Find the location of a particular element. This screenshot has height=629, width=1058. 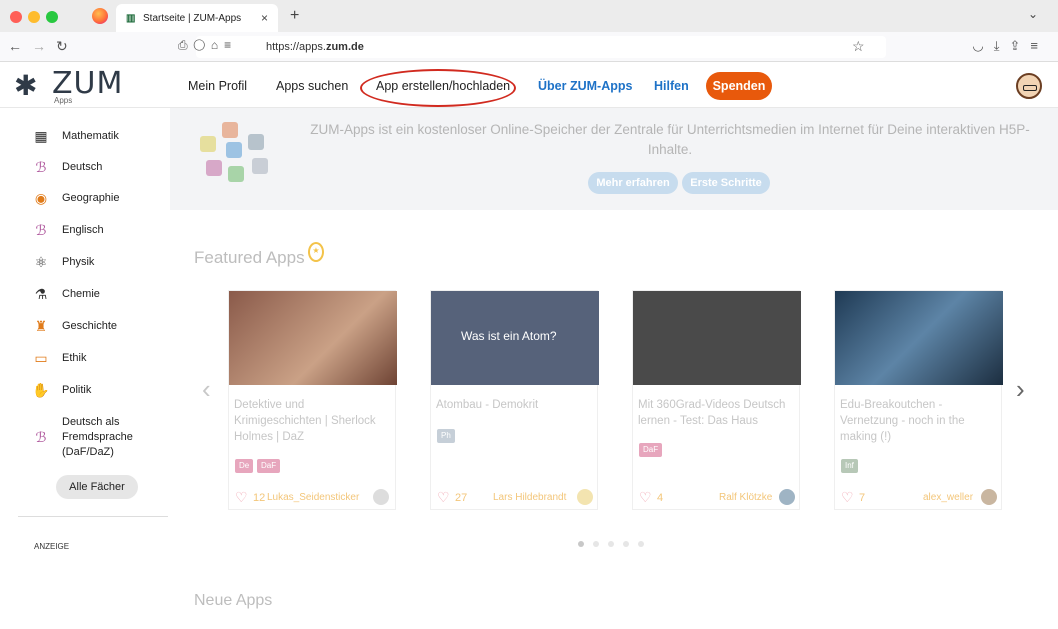

sidebar-item-label: Geographie is located at coordinates (91, 197).